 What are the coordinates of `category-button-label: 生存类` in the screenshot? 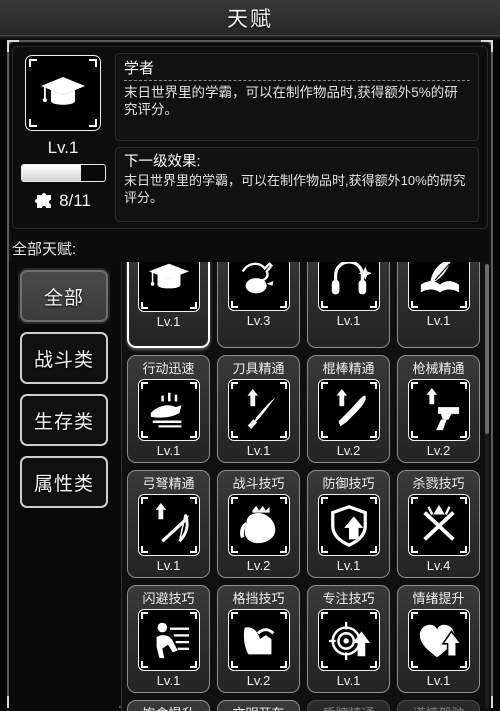 It's located at (63, 422).